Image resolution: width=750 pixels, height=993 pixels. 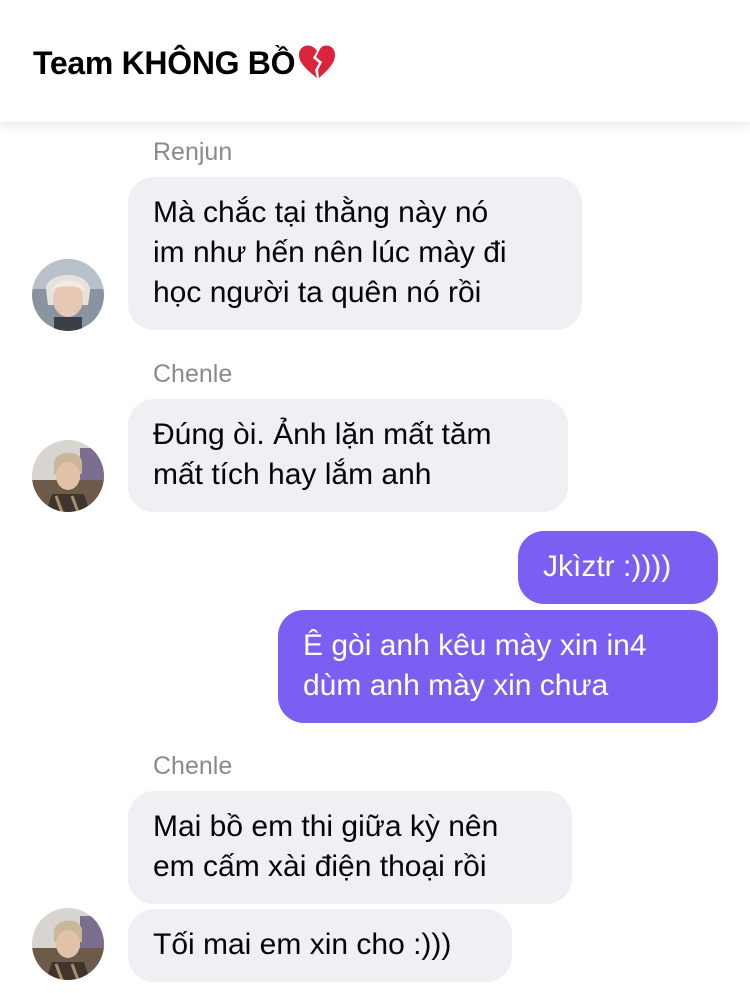 What do you see at coordinates (317, 66) in the screenshot?
I see `broken-heart-icon` at bounding box center [317, 66].